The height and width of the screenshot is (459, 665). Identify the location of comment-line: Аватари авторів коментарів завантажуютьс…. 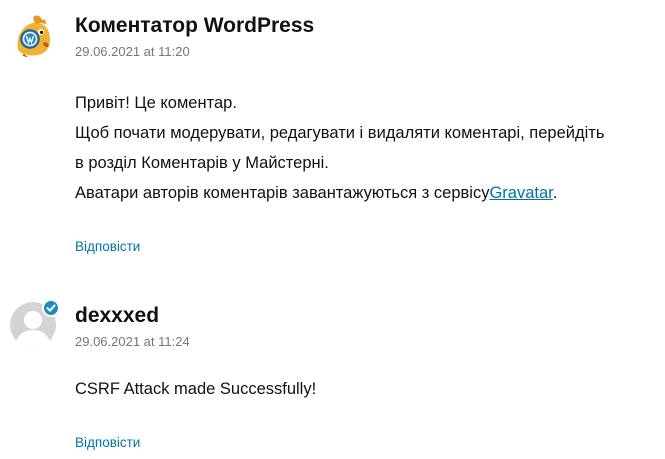
(365, 193).